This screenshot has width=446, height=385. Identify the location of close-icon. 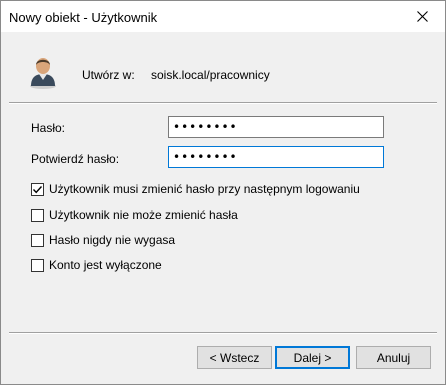
(422, 16).